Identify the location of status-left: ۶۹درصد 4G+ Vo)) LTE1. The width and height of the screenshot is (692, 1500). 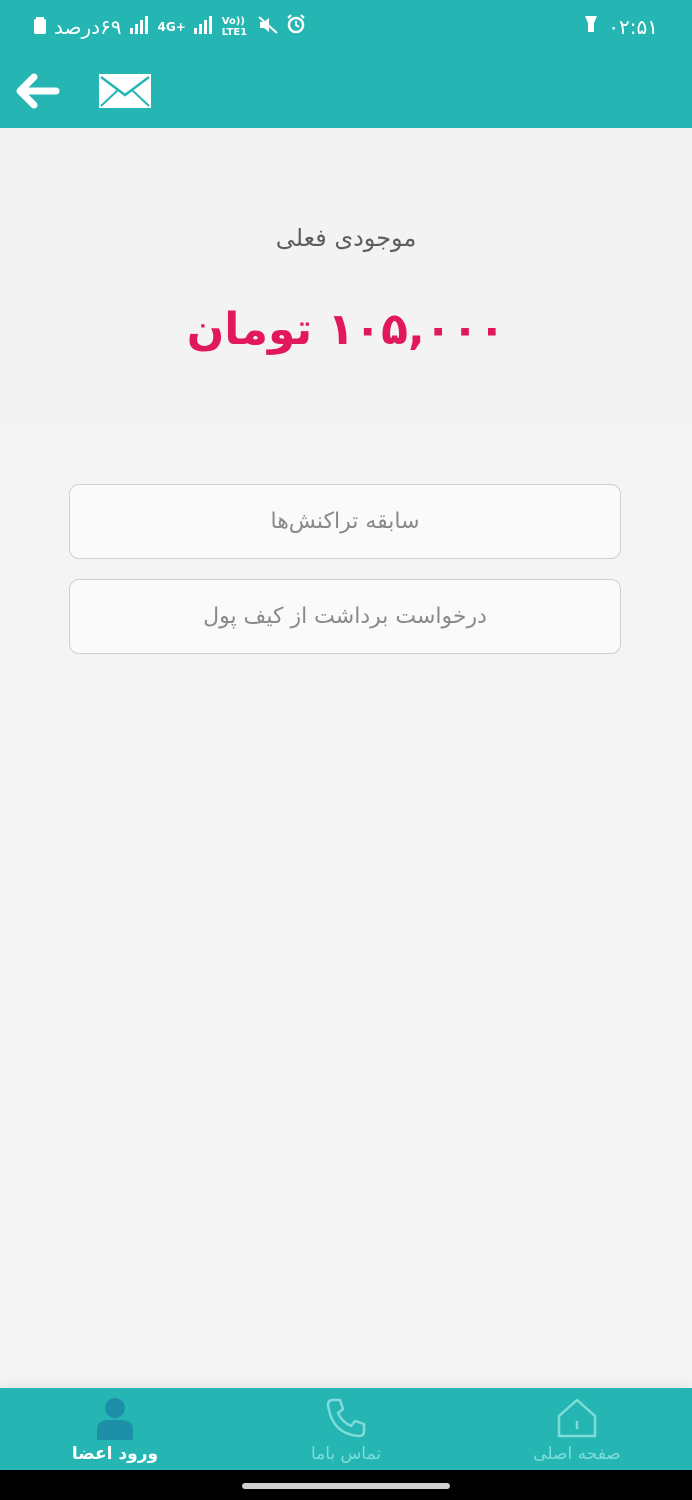
(170, 26).